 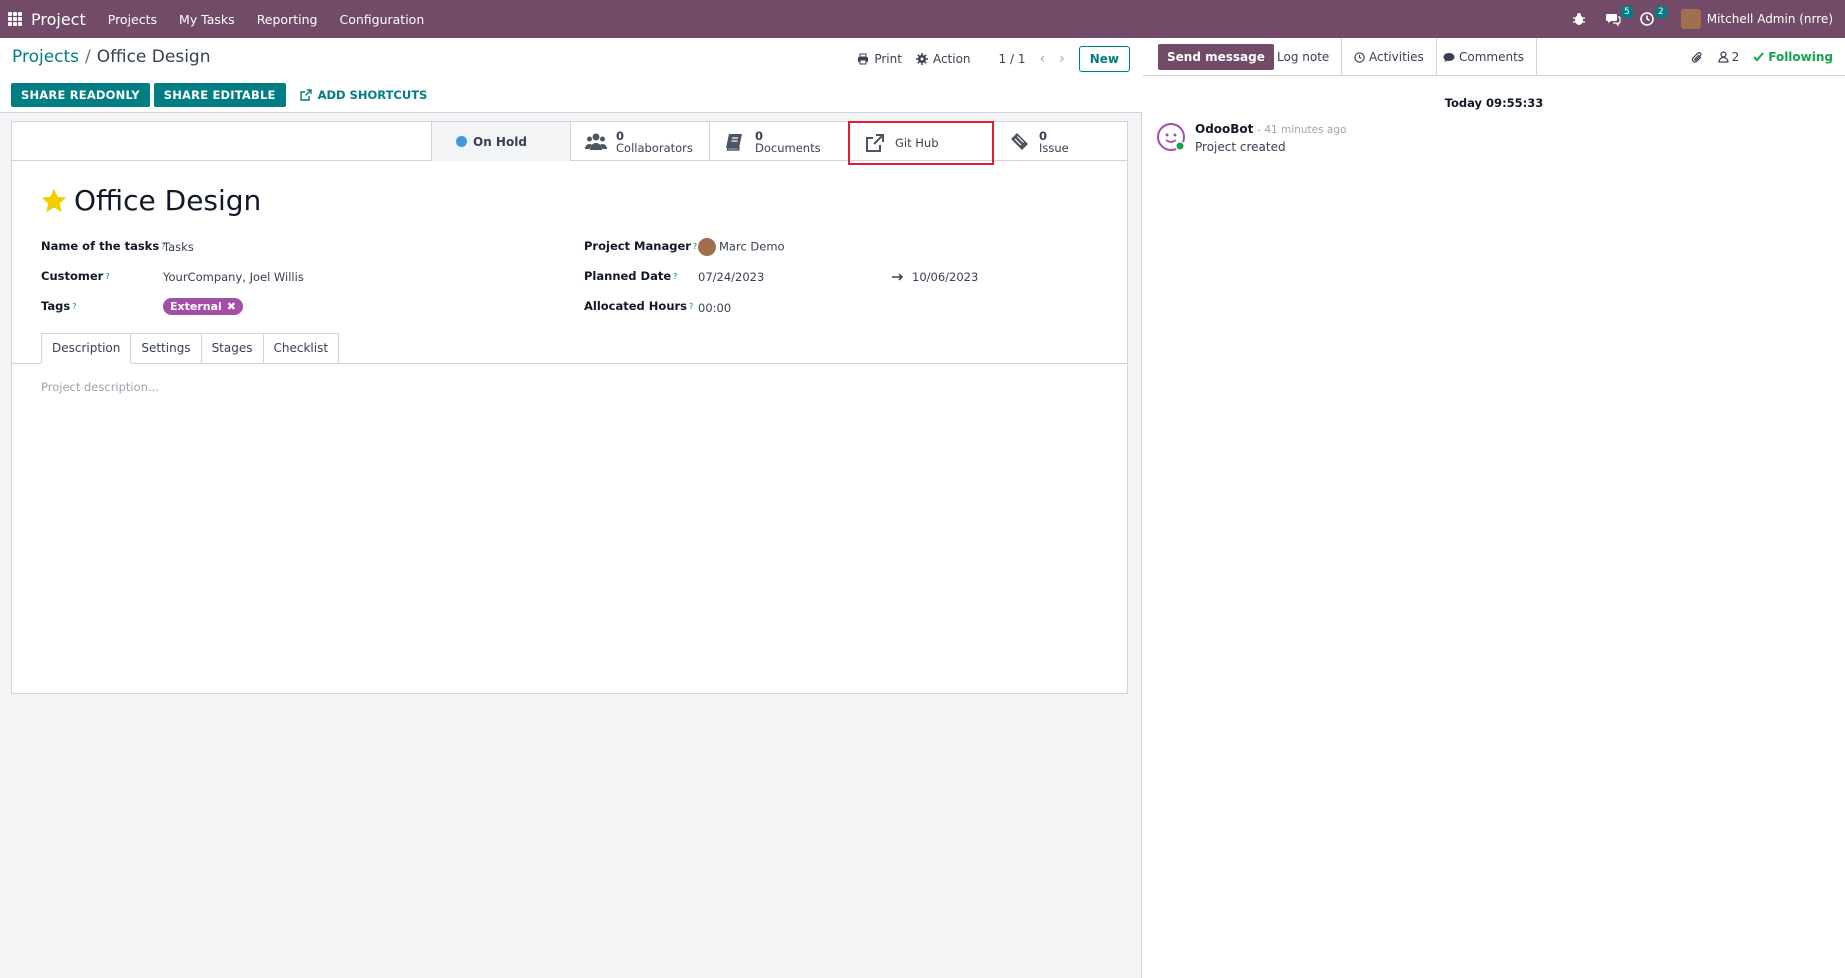 What do you see at coordinates (301, 348) in the screenshot?
I see `tab-checklist: Checklist` at bounding box center [301, 348].